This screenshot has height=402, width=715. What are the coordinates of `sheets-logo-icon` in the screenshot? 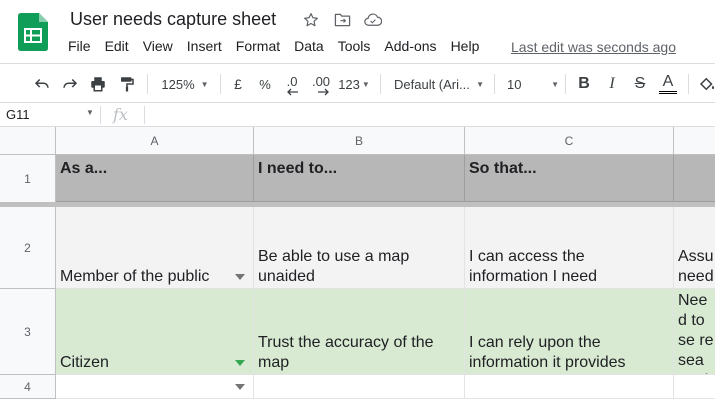 It's located at (33, 32).